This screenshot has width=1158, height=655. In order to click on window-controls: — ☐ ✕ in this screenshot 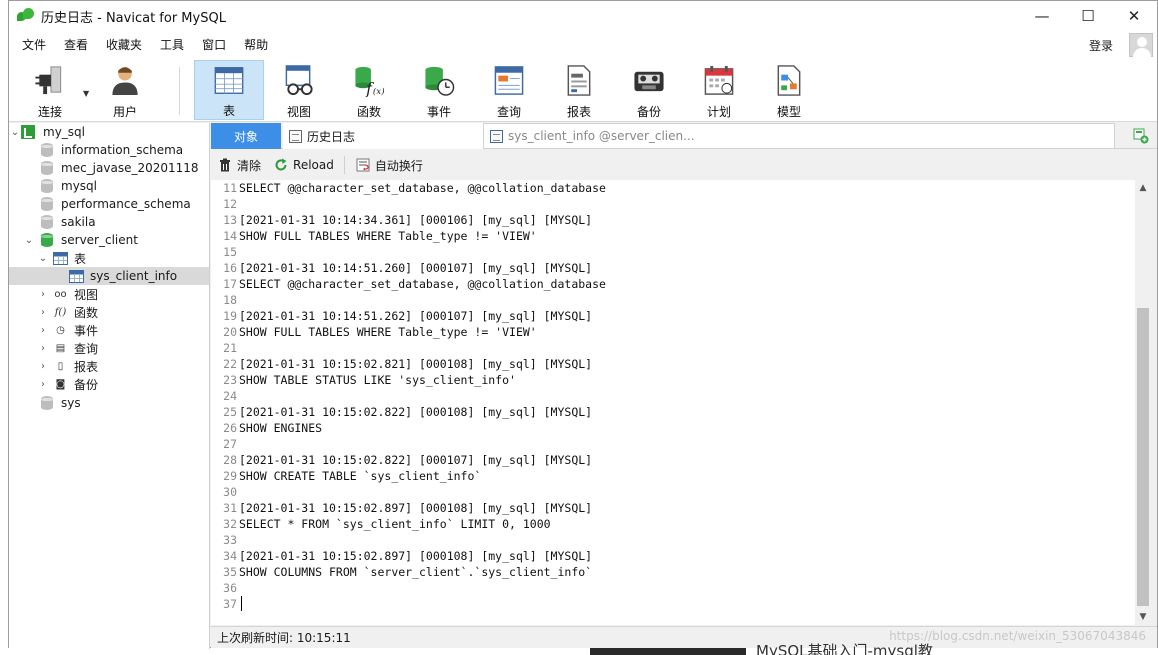, I will do `click(1088, 16)`.